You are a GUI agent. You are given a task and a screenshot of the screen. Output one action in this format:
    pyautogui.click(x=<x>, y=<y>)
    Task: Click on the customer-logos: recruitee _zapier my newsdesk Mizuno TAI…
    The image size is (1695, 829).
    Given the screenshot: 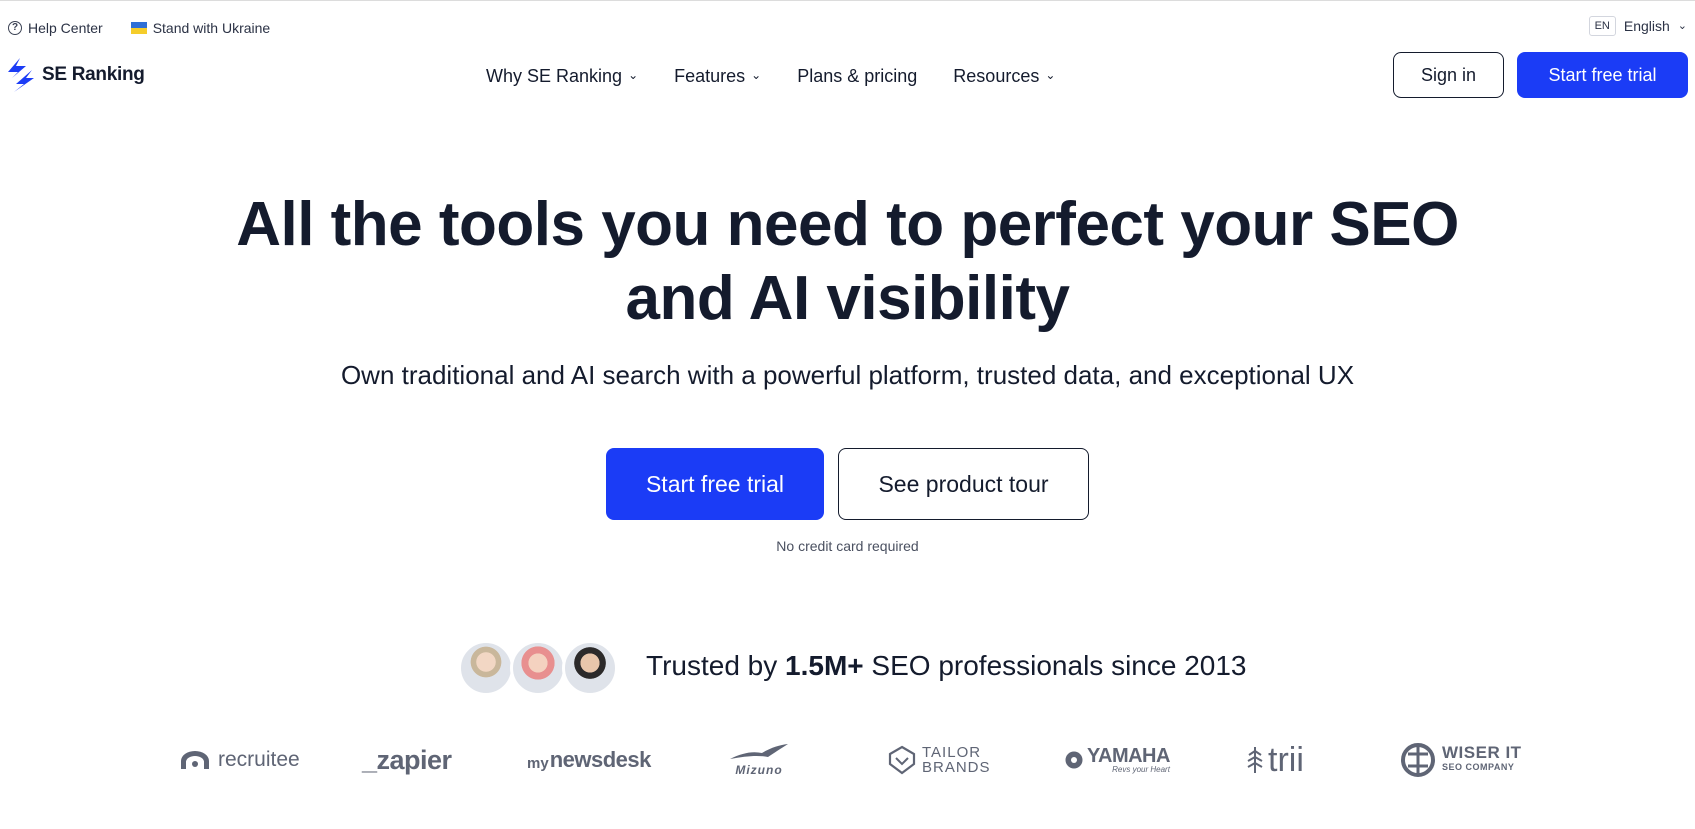 What is the action you would take?
    pyautogui.click(x=847, y=760)
    